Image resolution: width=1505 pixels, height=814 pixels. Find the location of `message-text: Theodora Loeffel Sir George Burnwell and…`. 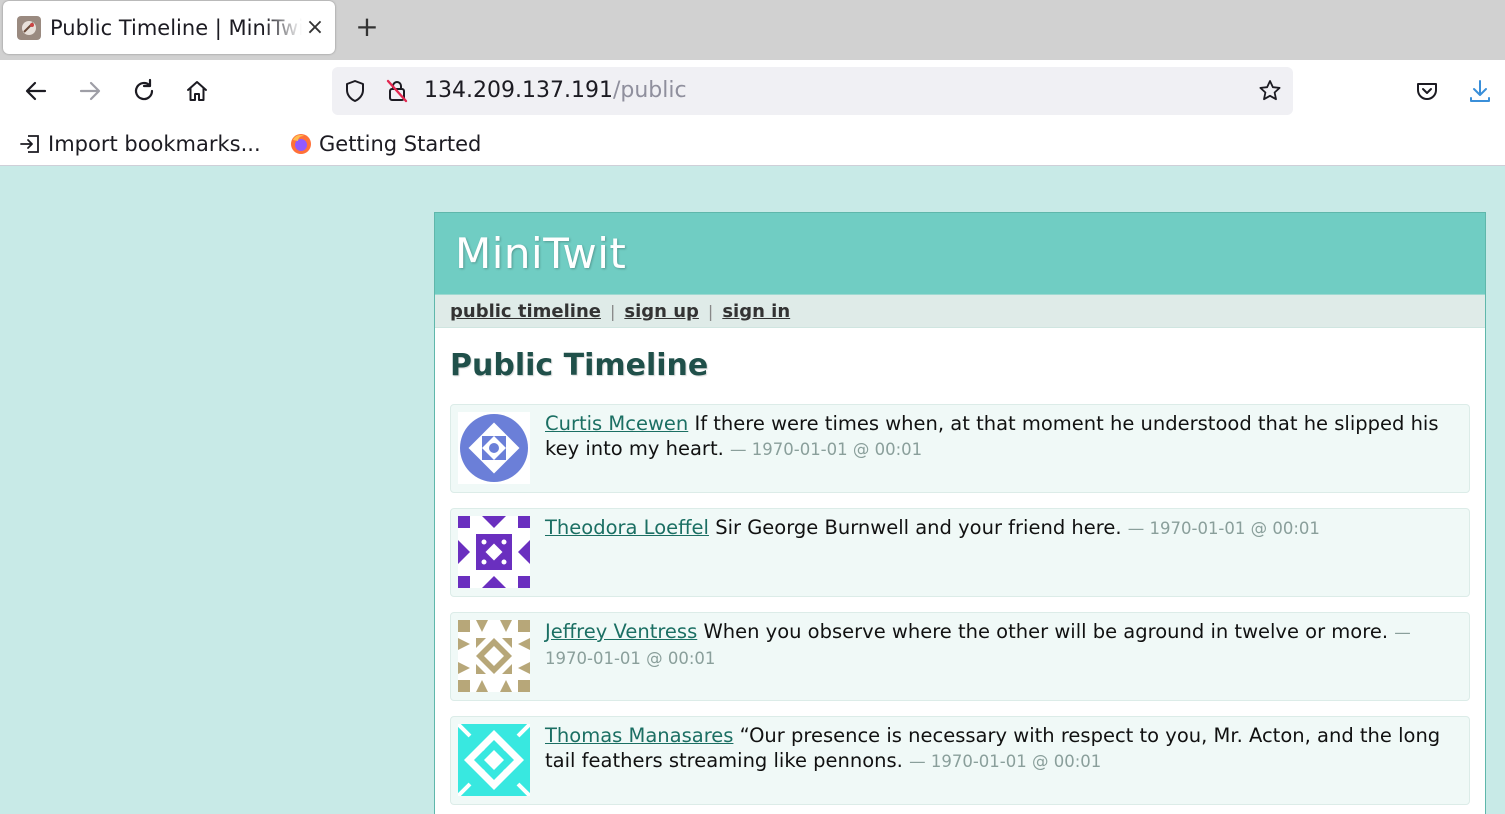

message-text: Theodora Loeffel Sir George Burnwell and… is located at coordinates (1004, 528).